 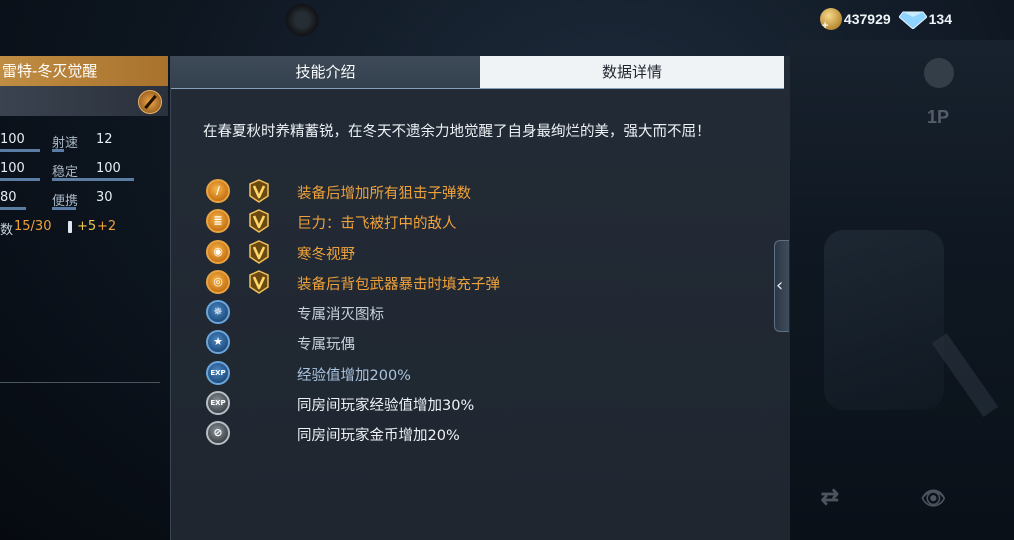 I want to click on skill-text: 同房间玩家经验值增加30%, so click(x=386, y=406).